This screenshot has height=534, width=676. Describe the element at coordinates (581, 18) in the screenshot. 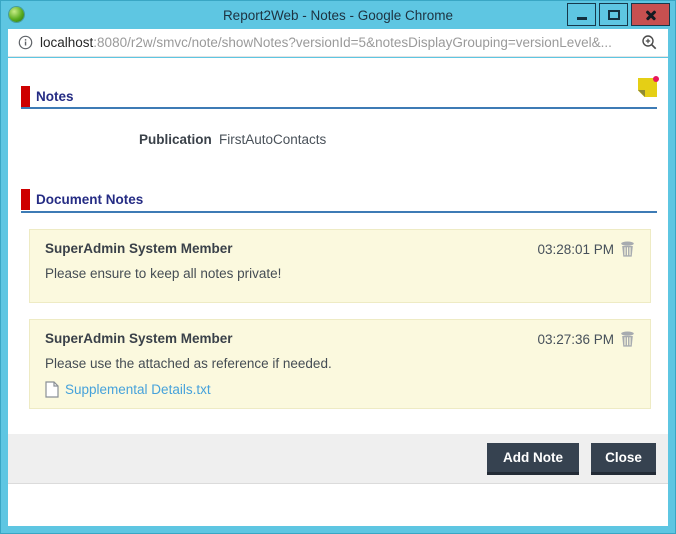

I see `minimize-icon` at that location.